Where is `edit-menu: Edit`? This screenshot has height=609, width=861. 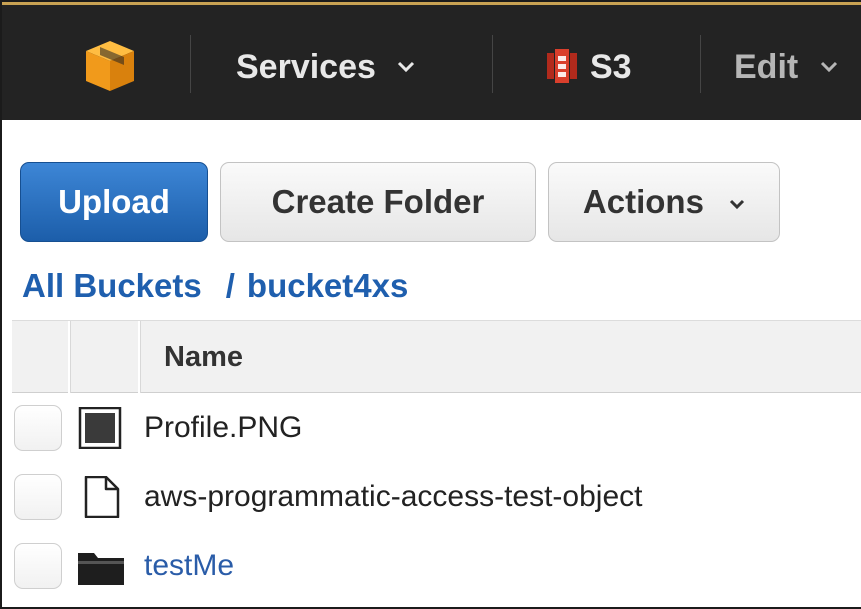
edit-menu: Edit is located at coordinates (786, 66).